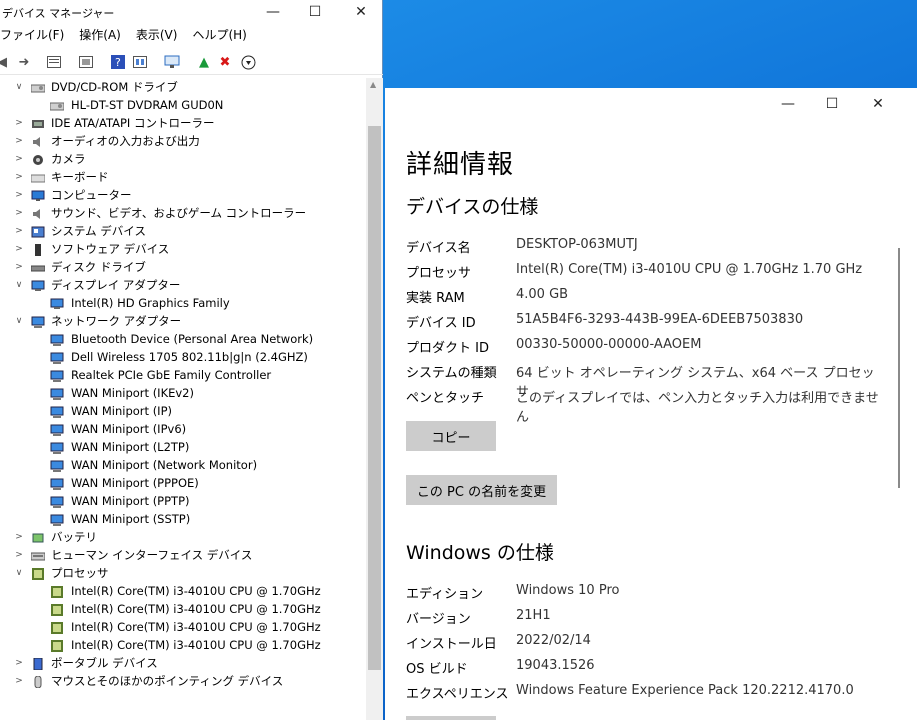 This screenshot has height=720, width=917. I want to click on minimize-button: —, so click(273, 12).